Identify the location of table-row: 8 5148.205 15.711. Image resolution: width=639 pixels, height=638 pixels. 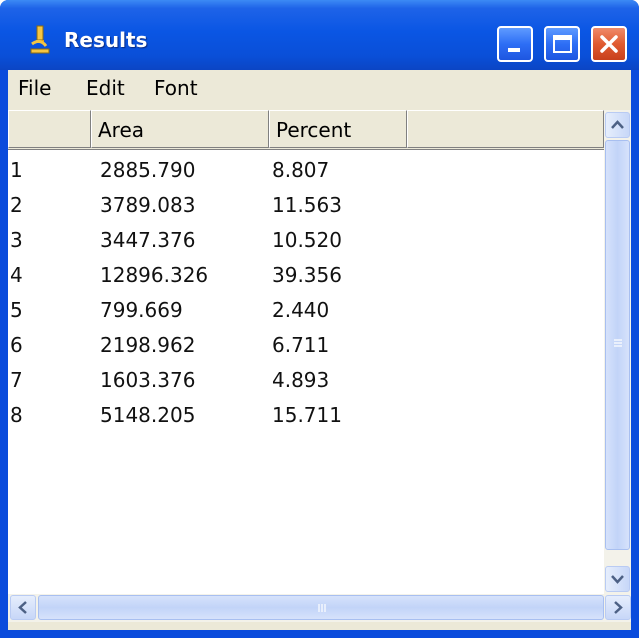
(306, 415).